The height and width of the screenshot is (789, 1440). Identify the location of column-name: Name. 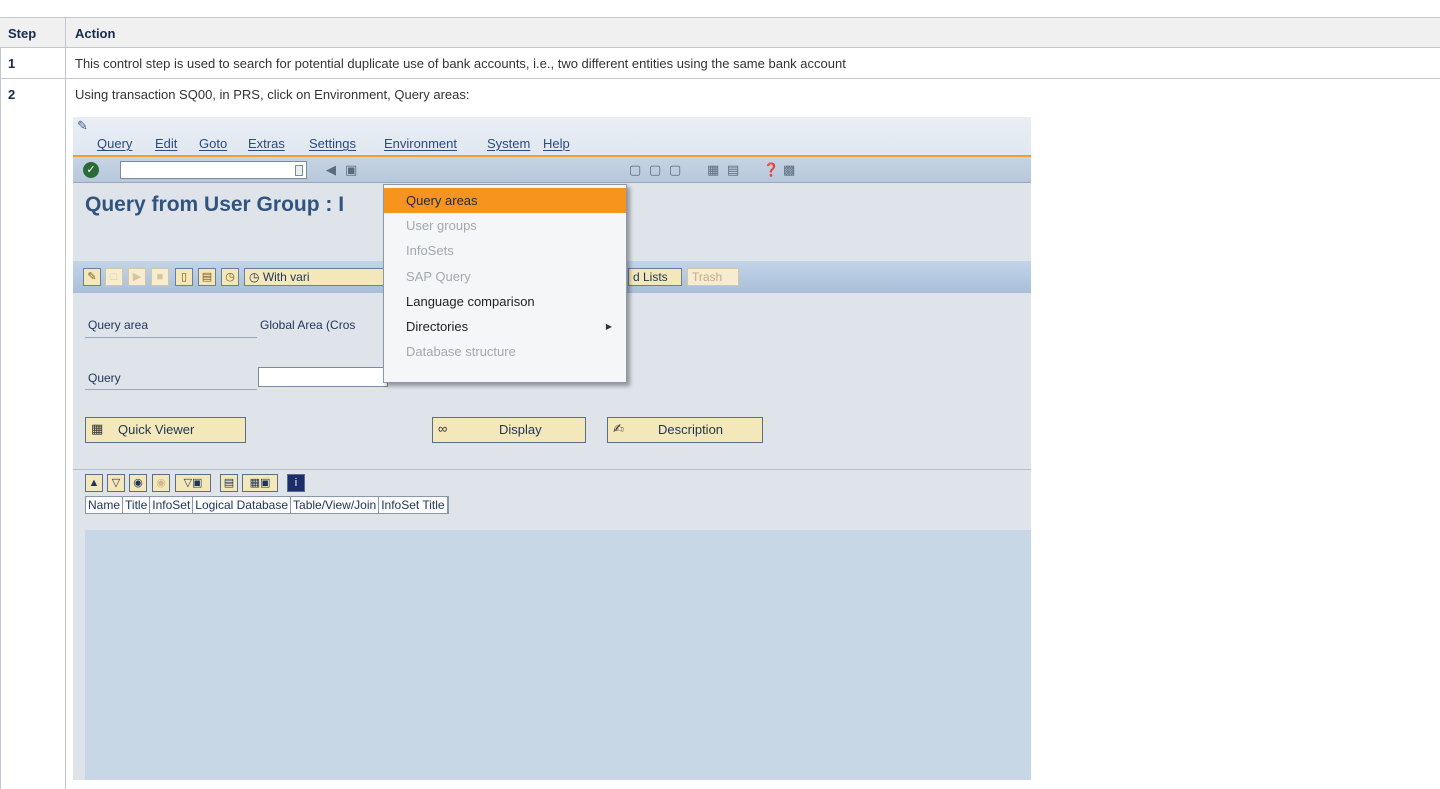
(105, 505).